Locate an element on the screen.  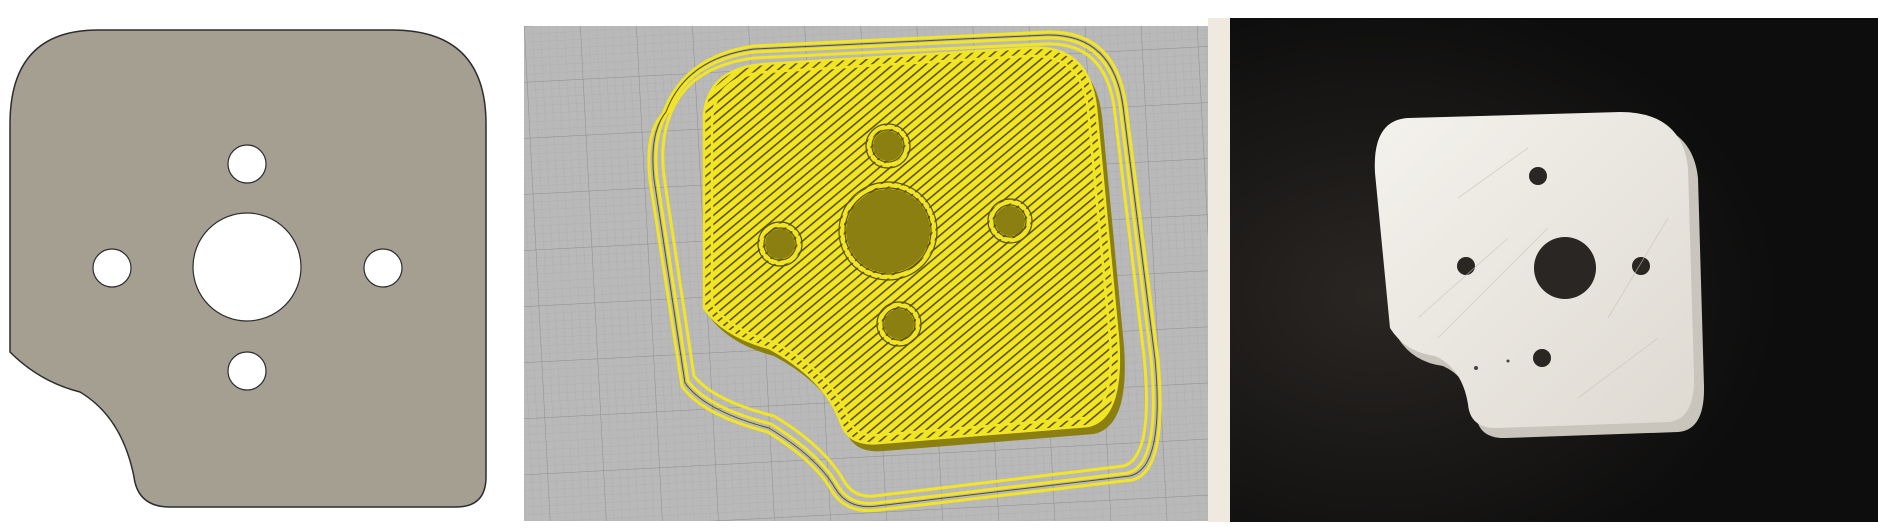
photo-hole-top is located at coordinates (1538, 176).